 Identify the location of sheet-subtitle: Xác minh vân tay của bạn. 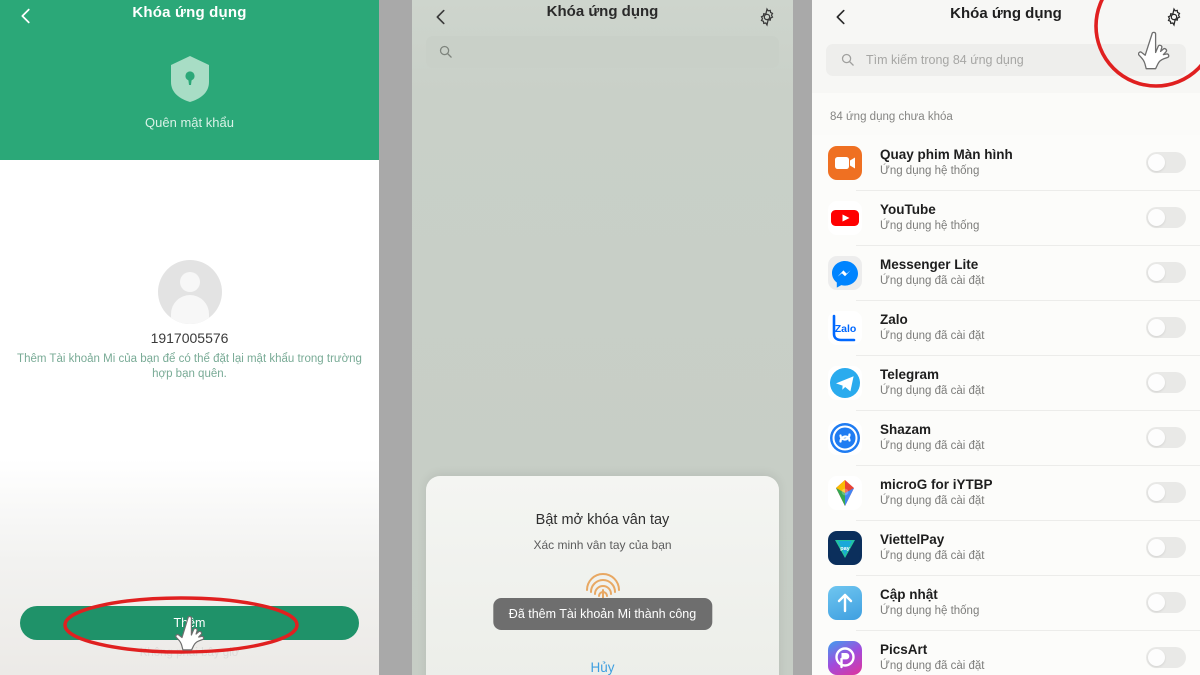
(602, 545).